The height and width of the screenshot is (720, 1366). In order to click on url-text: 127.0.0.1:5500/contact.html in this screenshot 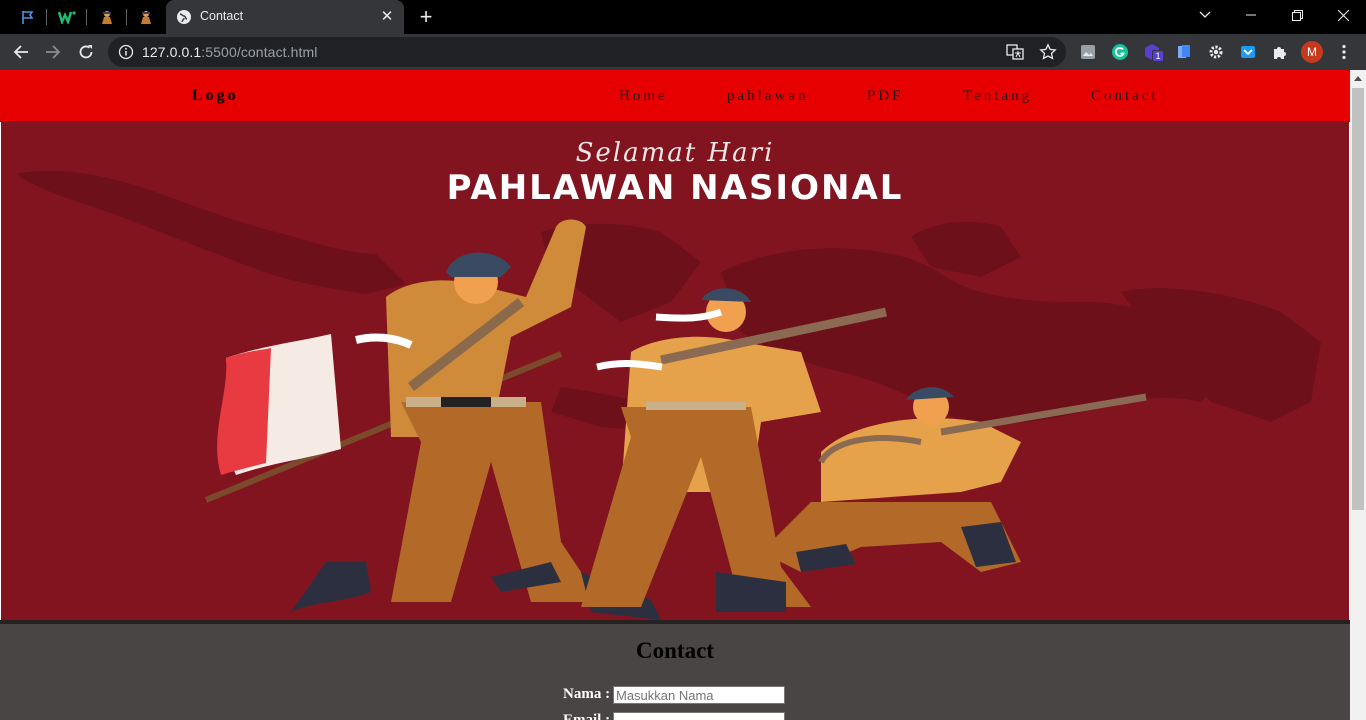, I will do `click(230, 52)`.